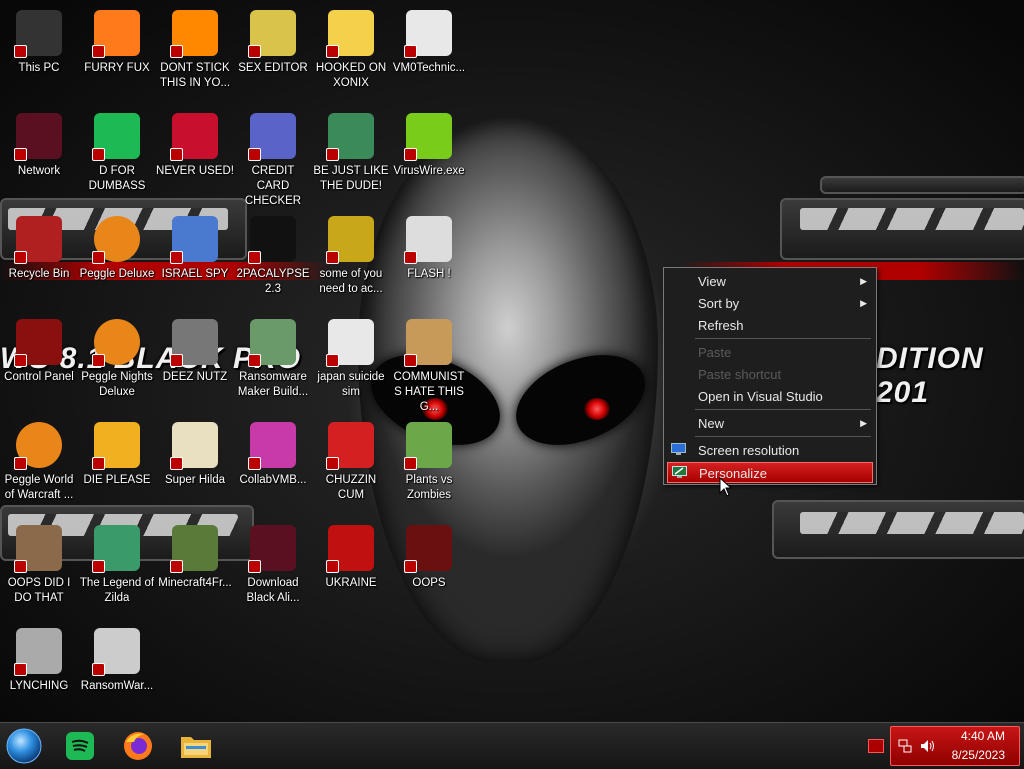  What do you see at coordinates (429, 171) in the screenshot?
I see `desktop-icon-label: VirusWire.exe` at bounding box center [429, 171].